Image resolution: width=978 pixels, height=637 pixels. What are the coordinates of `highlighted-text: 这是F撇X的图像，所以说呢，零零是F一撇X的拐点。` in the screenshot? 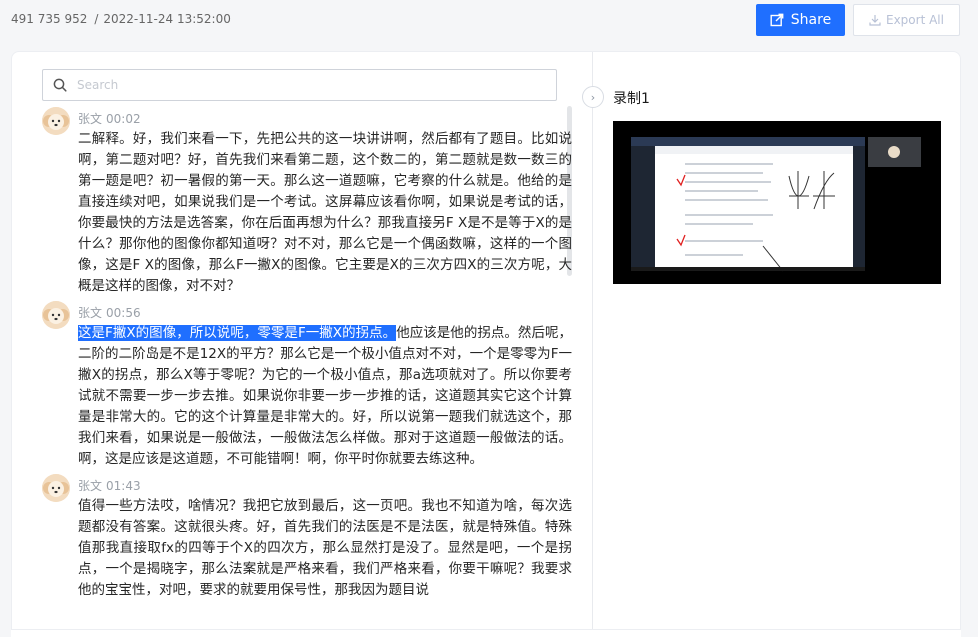 It's located at (237, 333).